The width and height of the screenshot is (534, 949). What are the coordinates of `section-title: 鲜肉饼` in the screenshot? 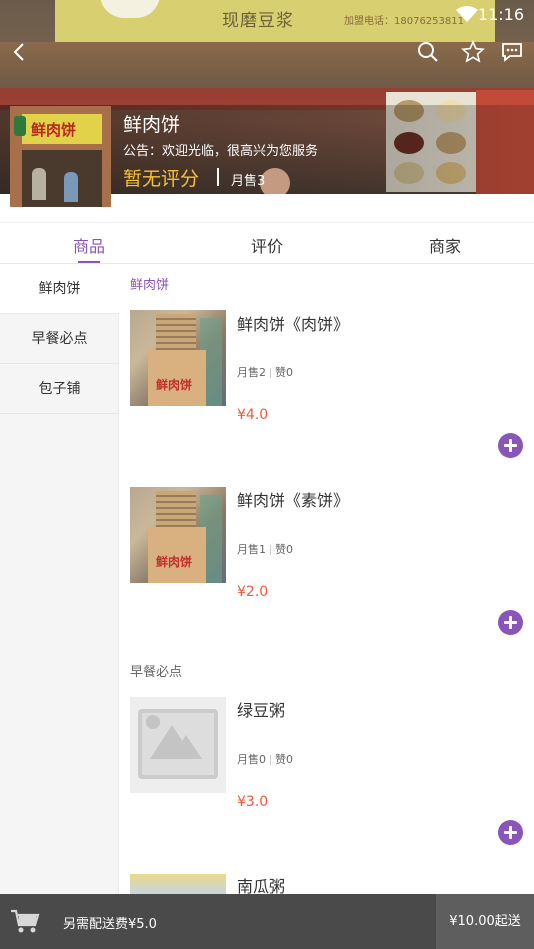 It's located at (150, 285).